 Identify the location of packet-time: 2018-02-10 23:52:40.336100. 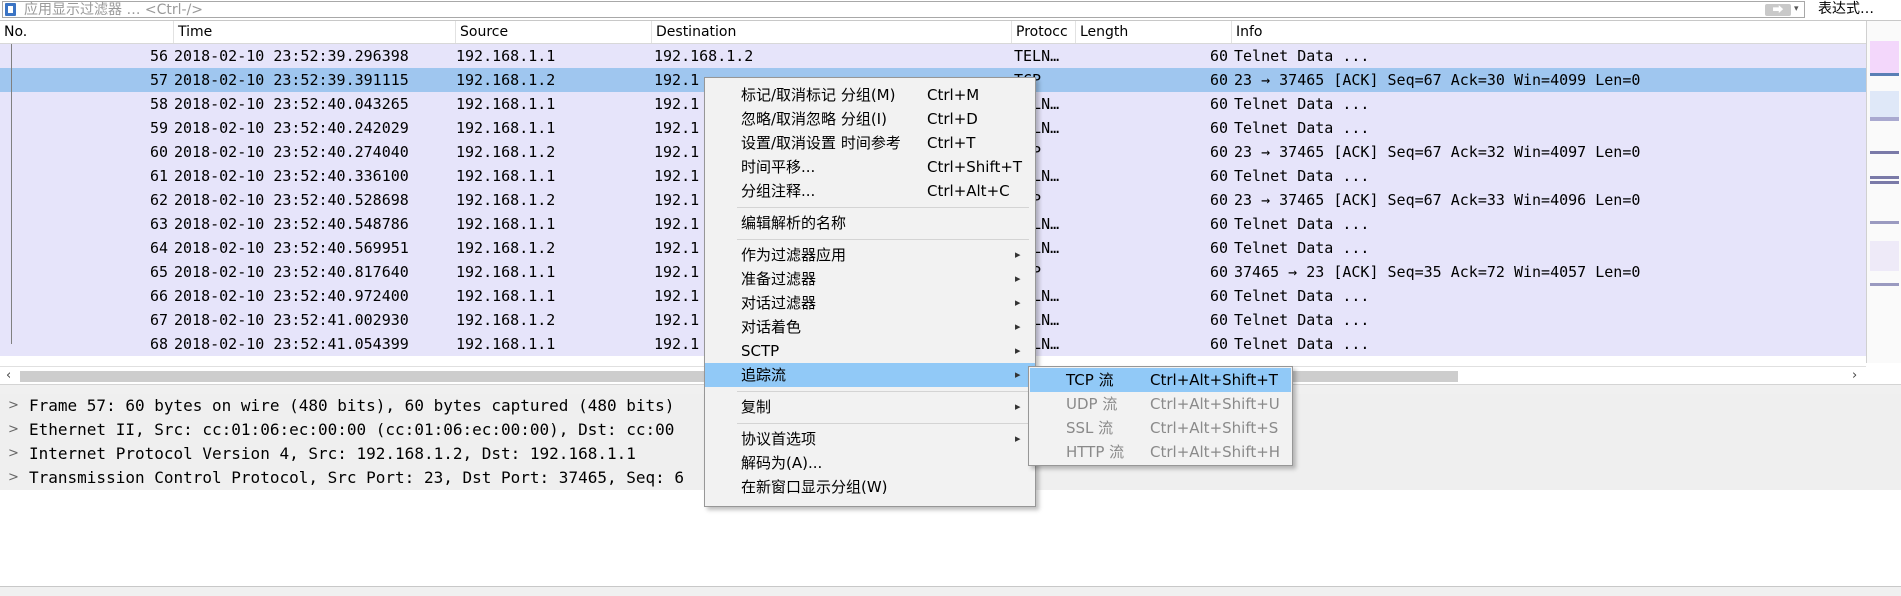
(291, 176).